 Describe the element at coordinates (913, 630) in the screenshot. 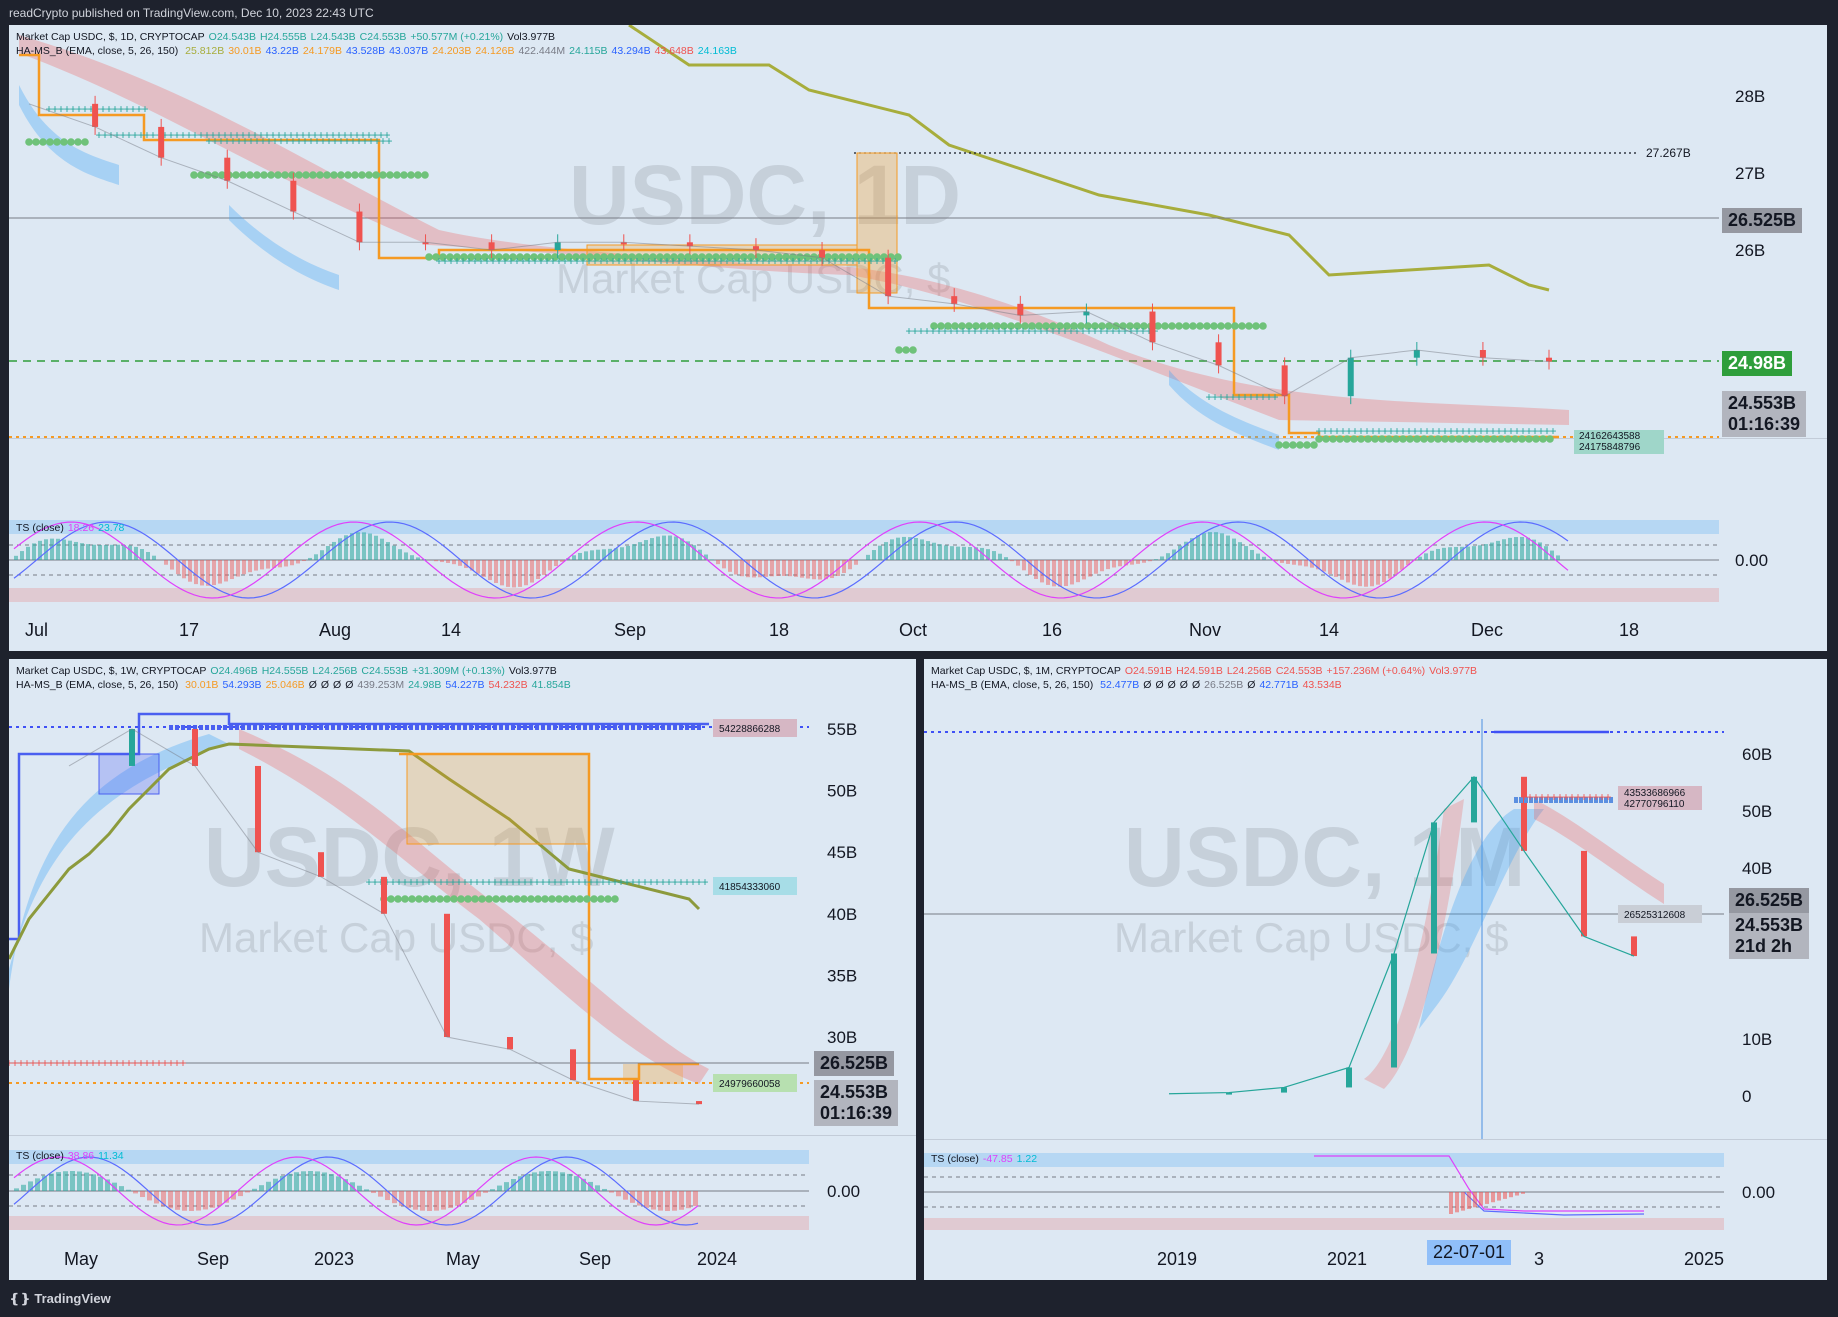

I see `x-tick-label: Oct` at that location.